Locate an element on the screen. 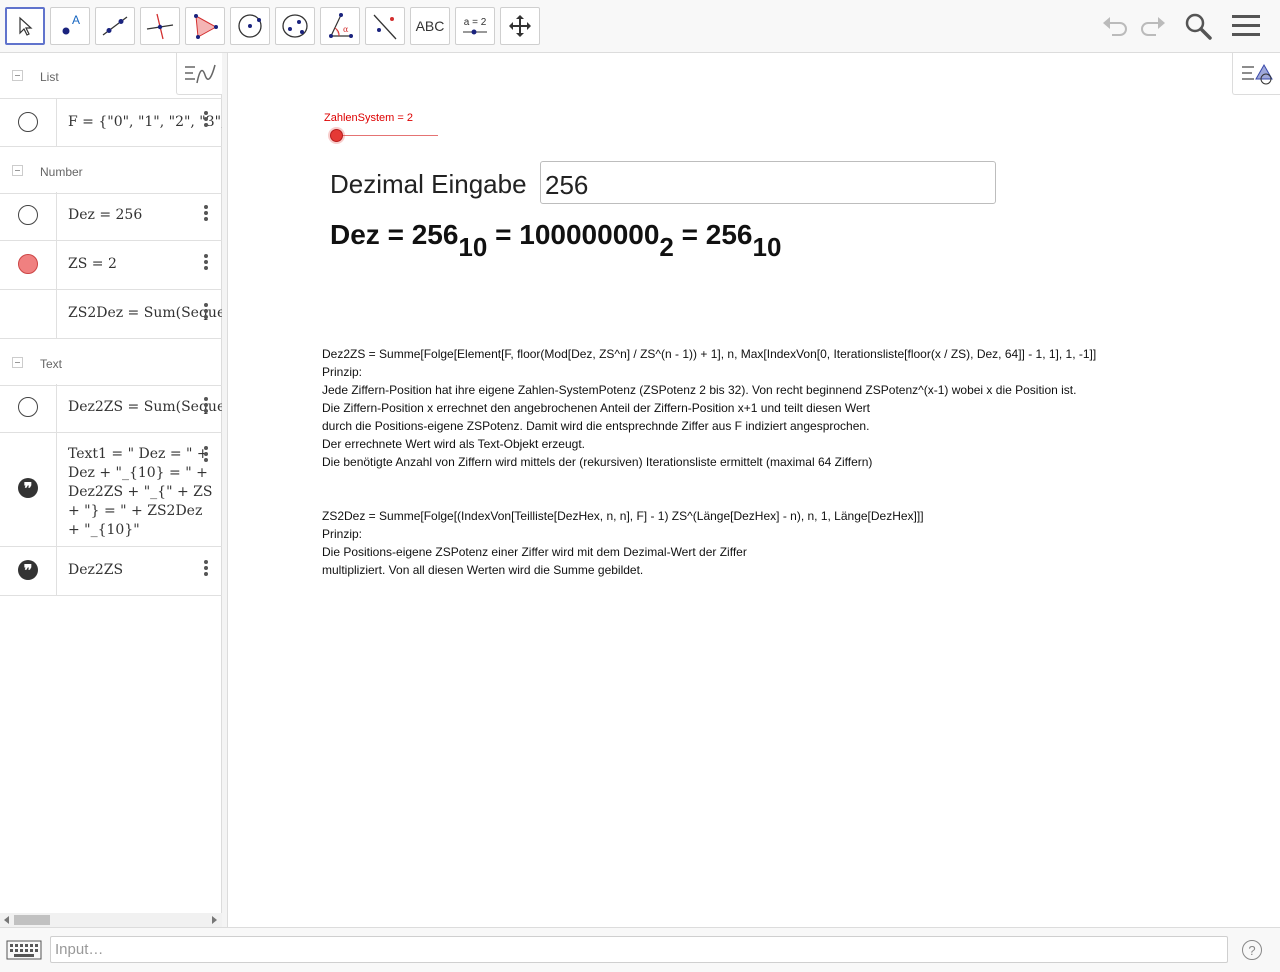  expression-dez2zs: Dez2ZS = Sum(Sequence is located at coordinates (145, 407).